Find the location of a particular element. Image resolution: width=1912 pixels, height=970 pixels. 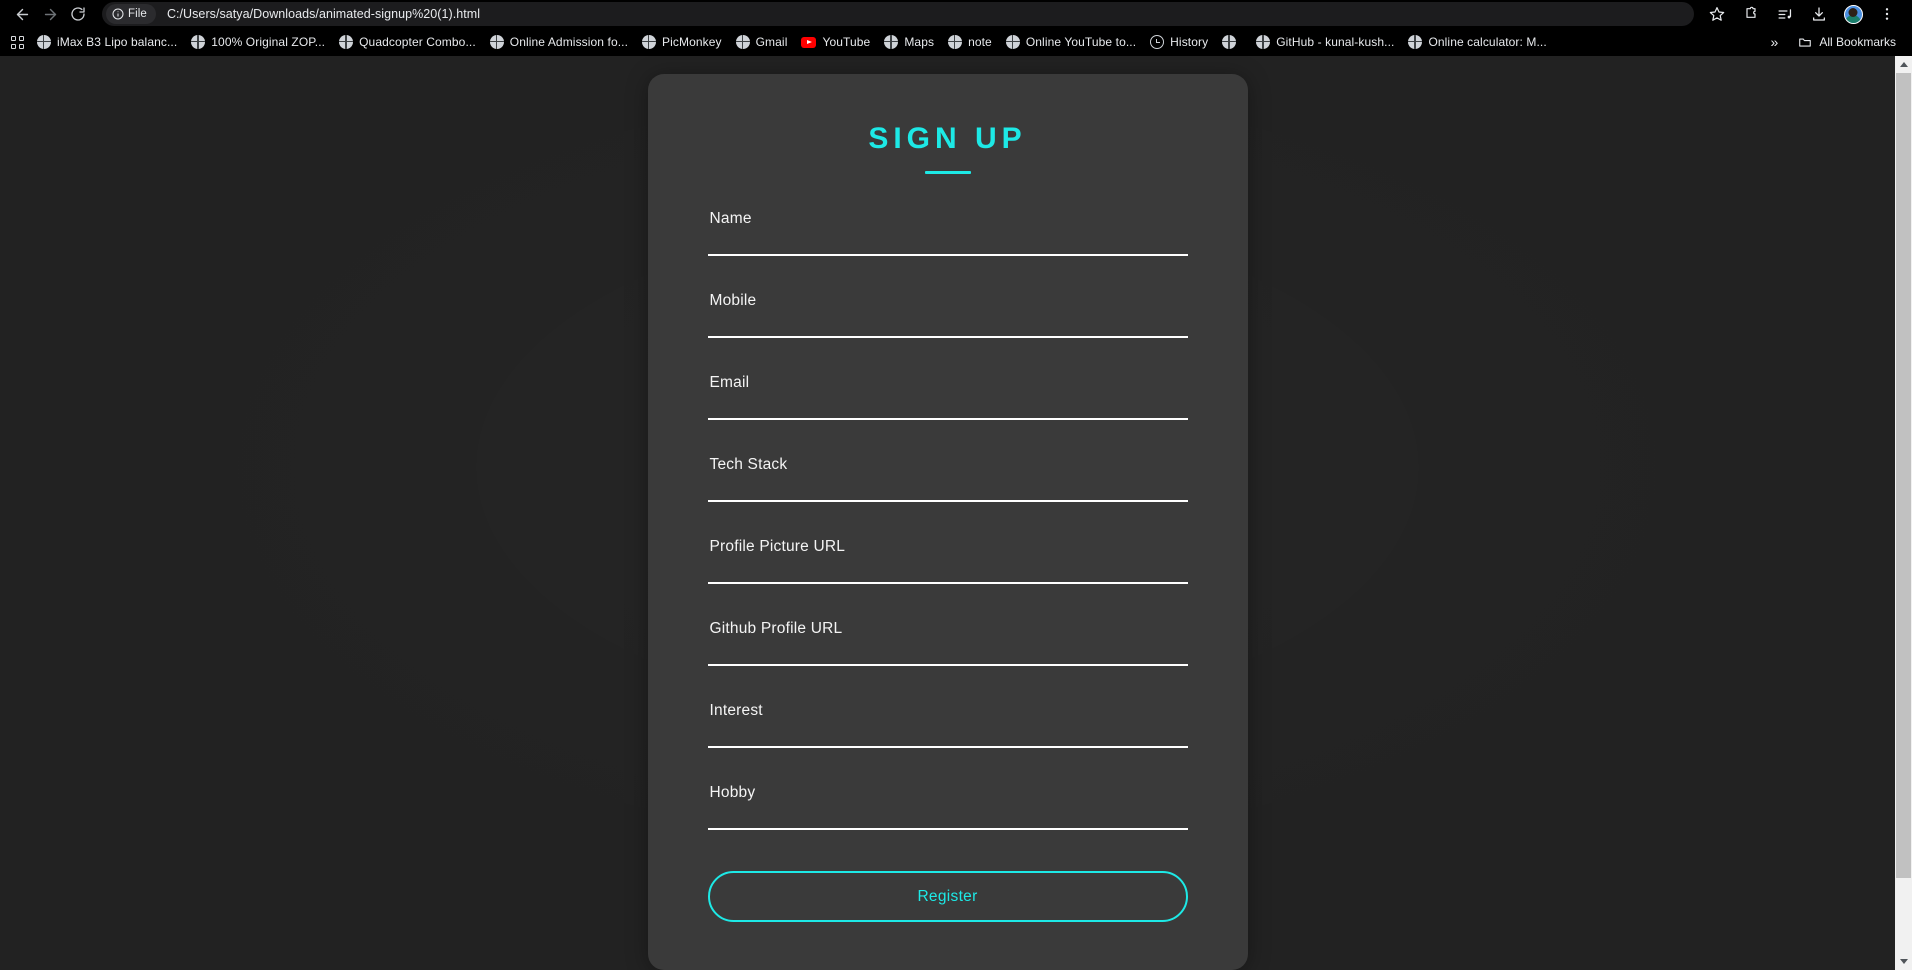

email-input is located at coordinates (947, 404).